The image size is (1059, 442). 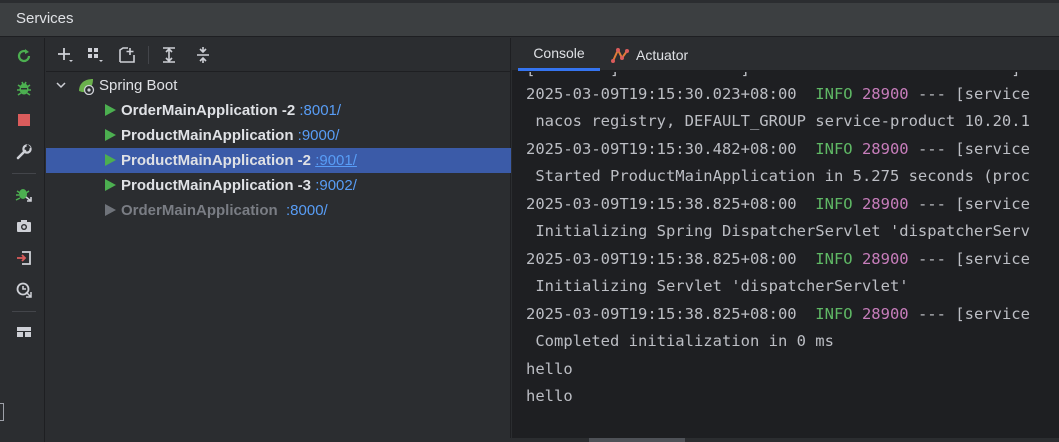 What do you see at coordinates (61, 85) in the screenshot?
I see `chevron-down-icon` at bounding box center [61, 85].